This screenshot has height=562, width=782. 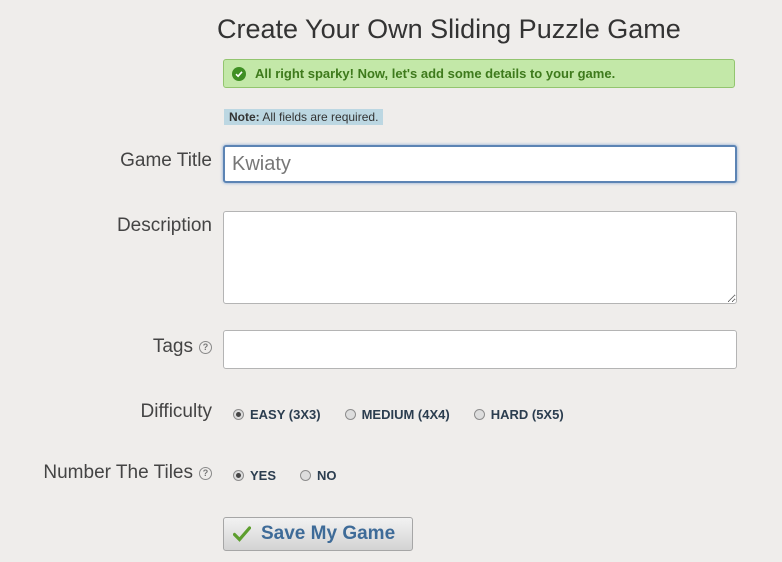 What do you see at coordinates (244, 117) in the screenshot?
I see `note-label: Note:` at bounding box center [244, 117].